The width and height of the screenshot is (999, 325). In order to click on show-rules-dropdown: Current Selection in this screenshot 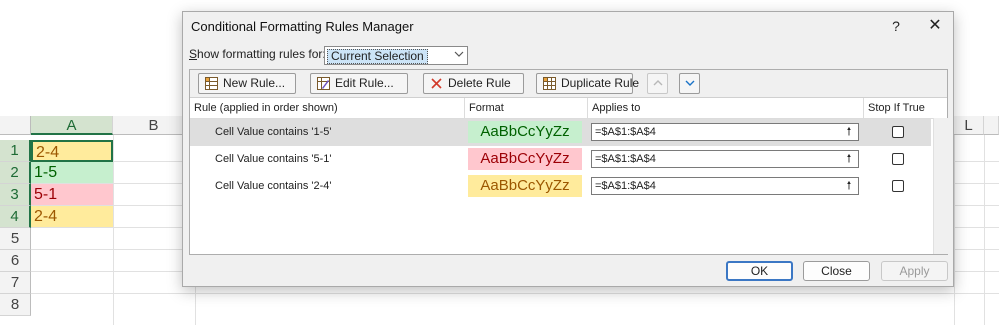, I will do `click(396, 55)`.